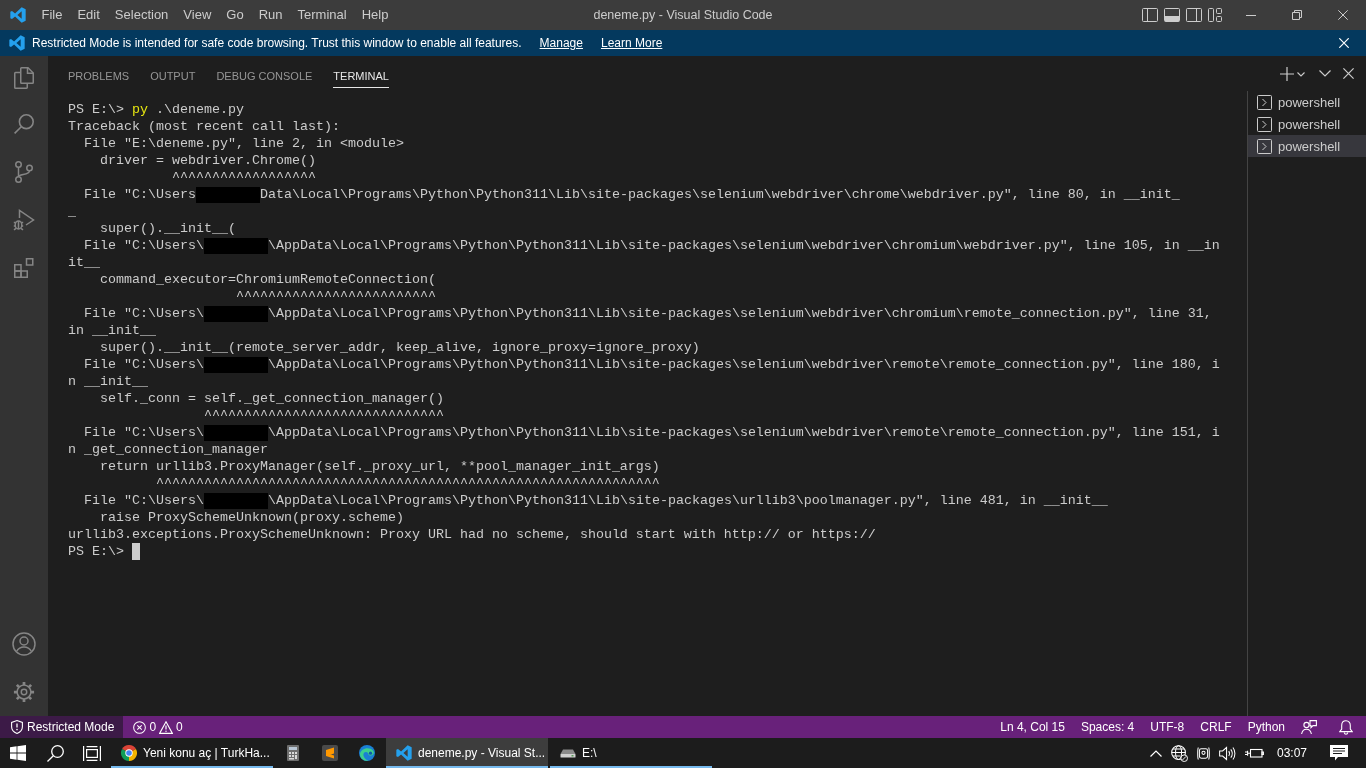 The height and width of the screenshot is (768, 1366). Describe the element at coordinates (24, 644) in the screenshot. I see `account-icon` at that location.